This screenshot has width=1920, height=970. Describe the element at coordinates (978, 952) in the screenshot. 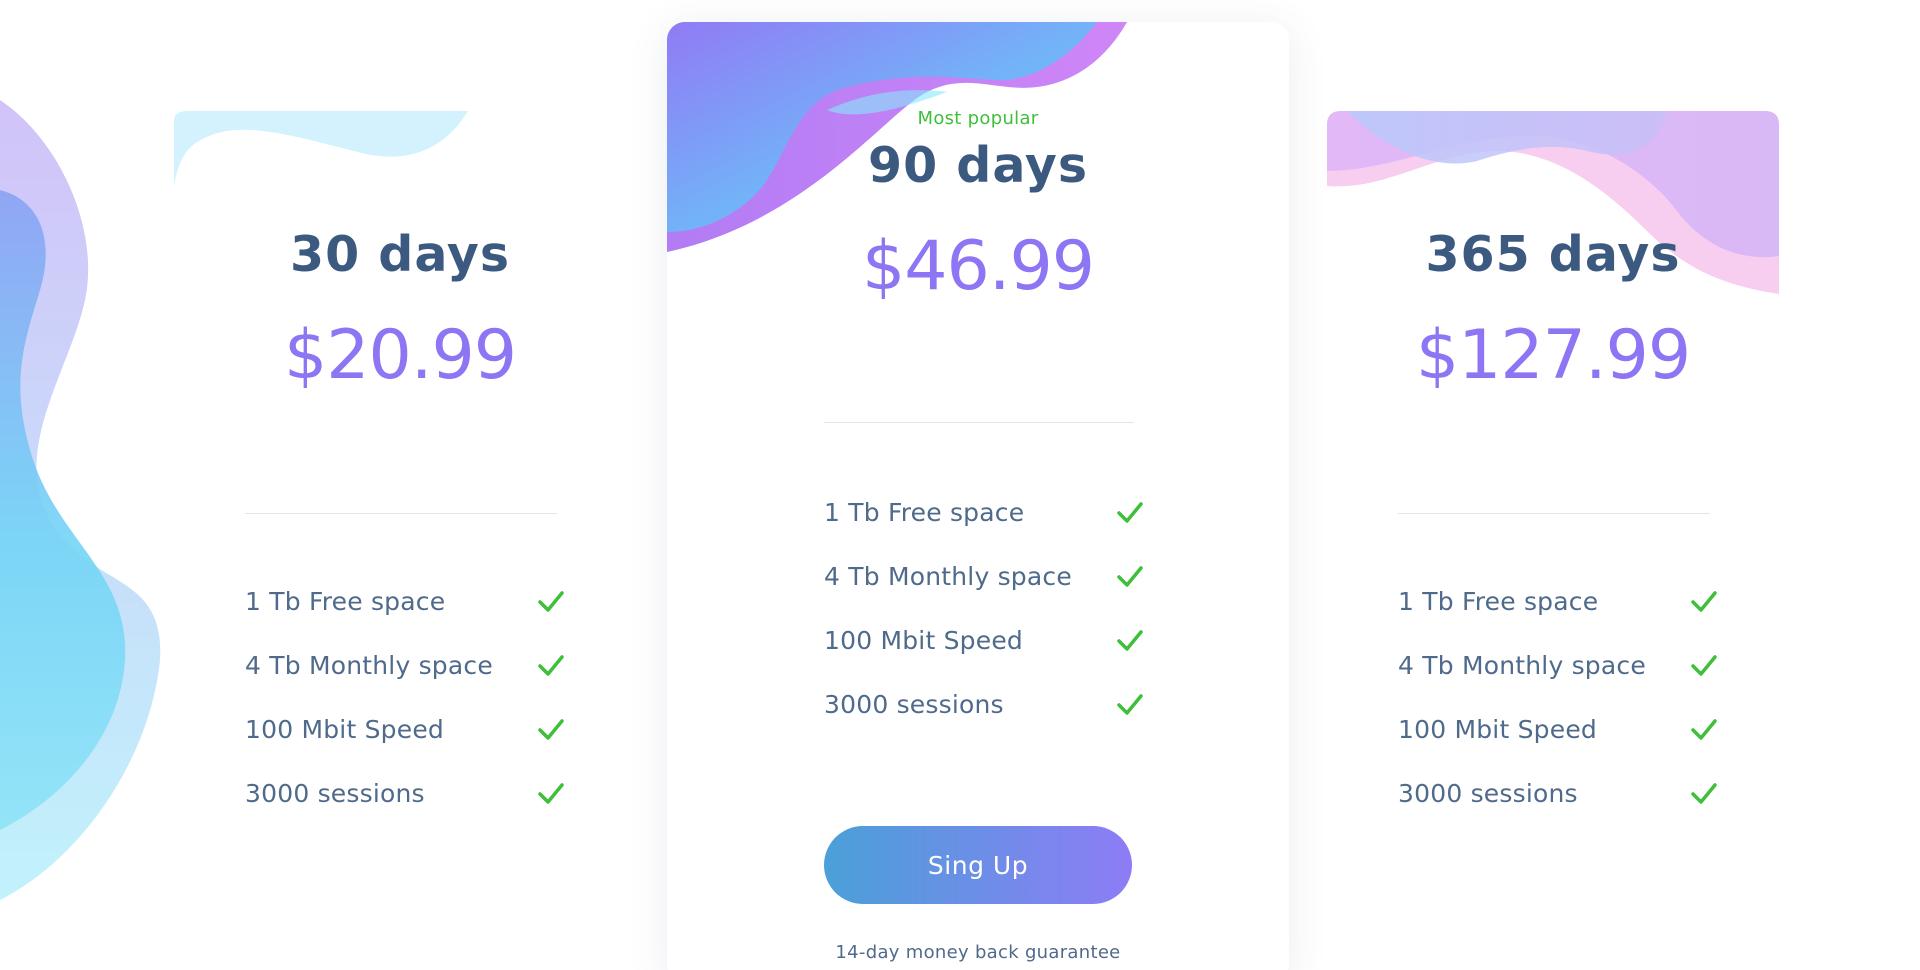

I see `money-back-guarantee: 14-day money back guarantee` at that location.